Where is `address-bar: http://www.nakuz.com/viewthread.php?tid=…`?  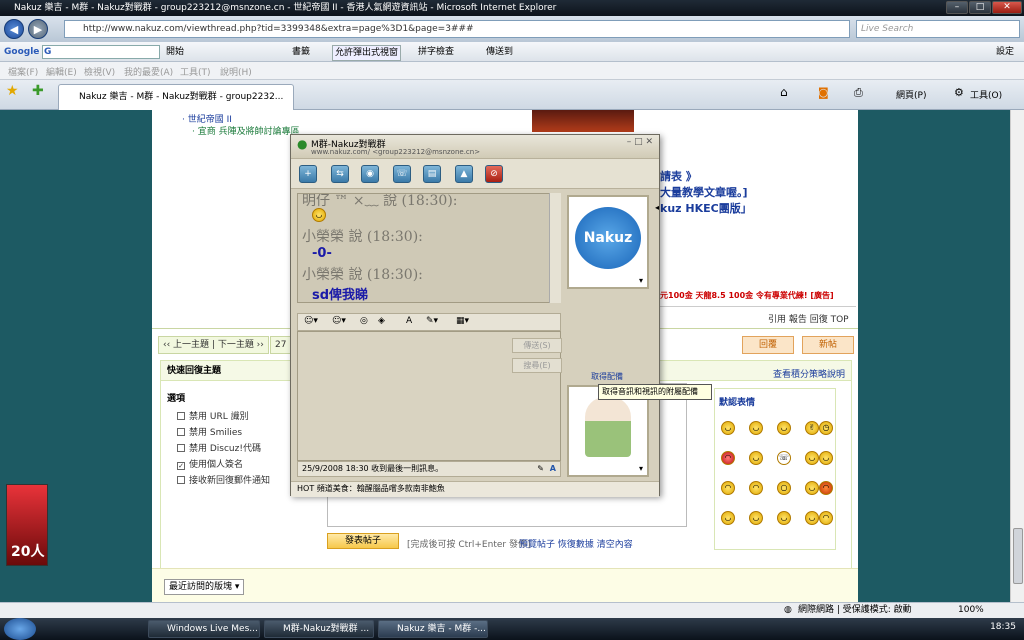
address-bar: http://www.nakuz.com/viewthread.php?tid=… is located at coordinates (457, 29).